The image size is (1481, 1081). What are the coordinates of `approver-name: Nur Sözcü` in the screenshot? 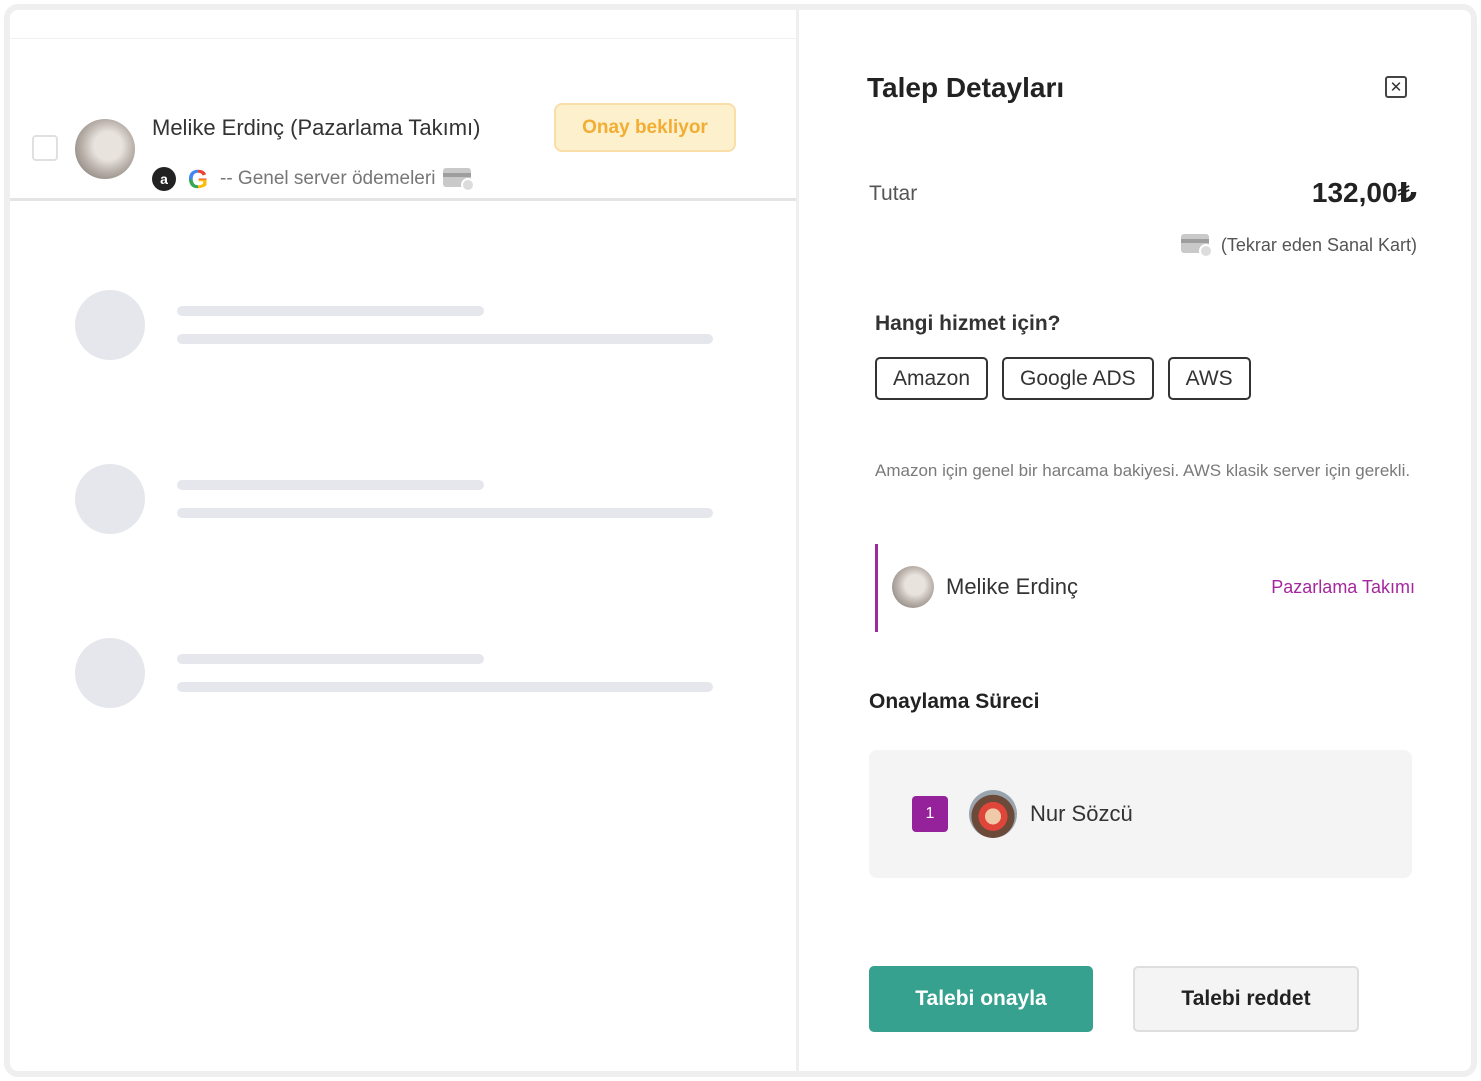 It's located at (1081, 813).